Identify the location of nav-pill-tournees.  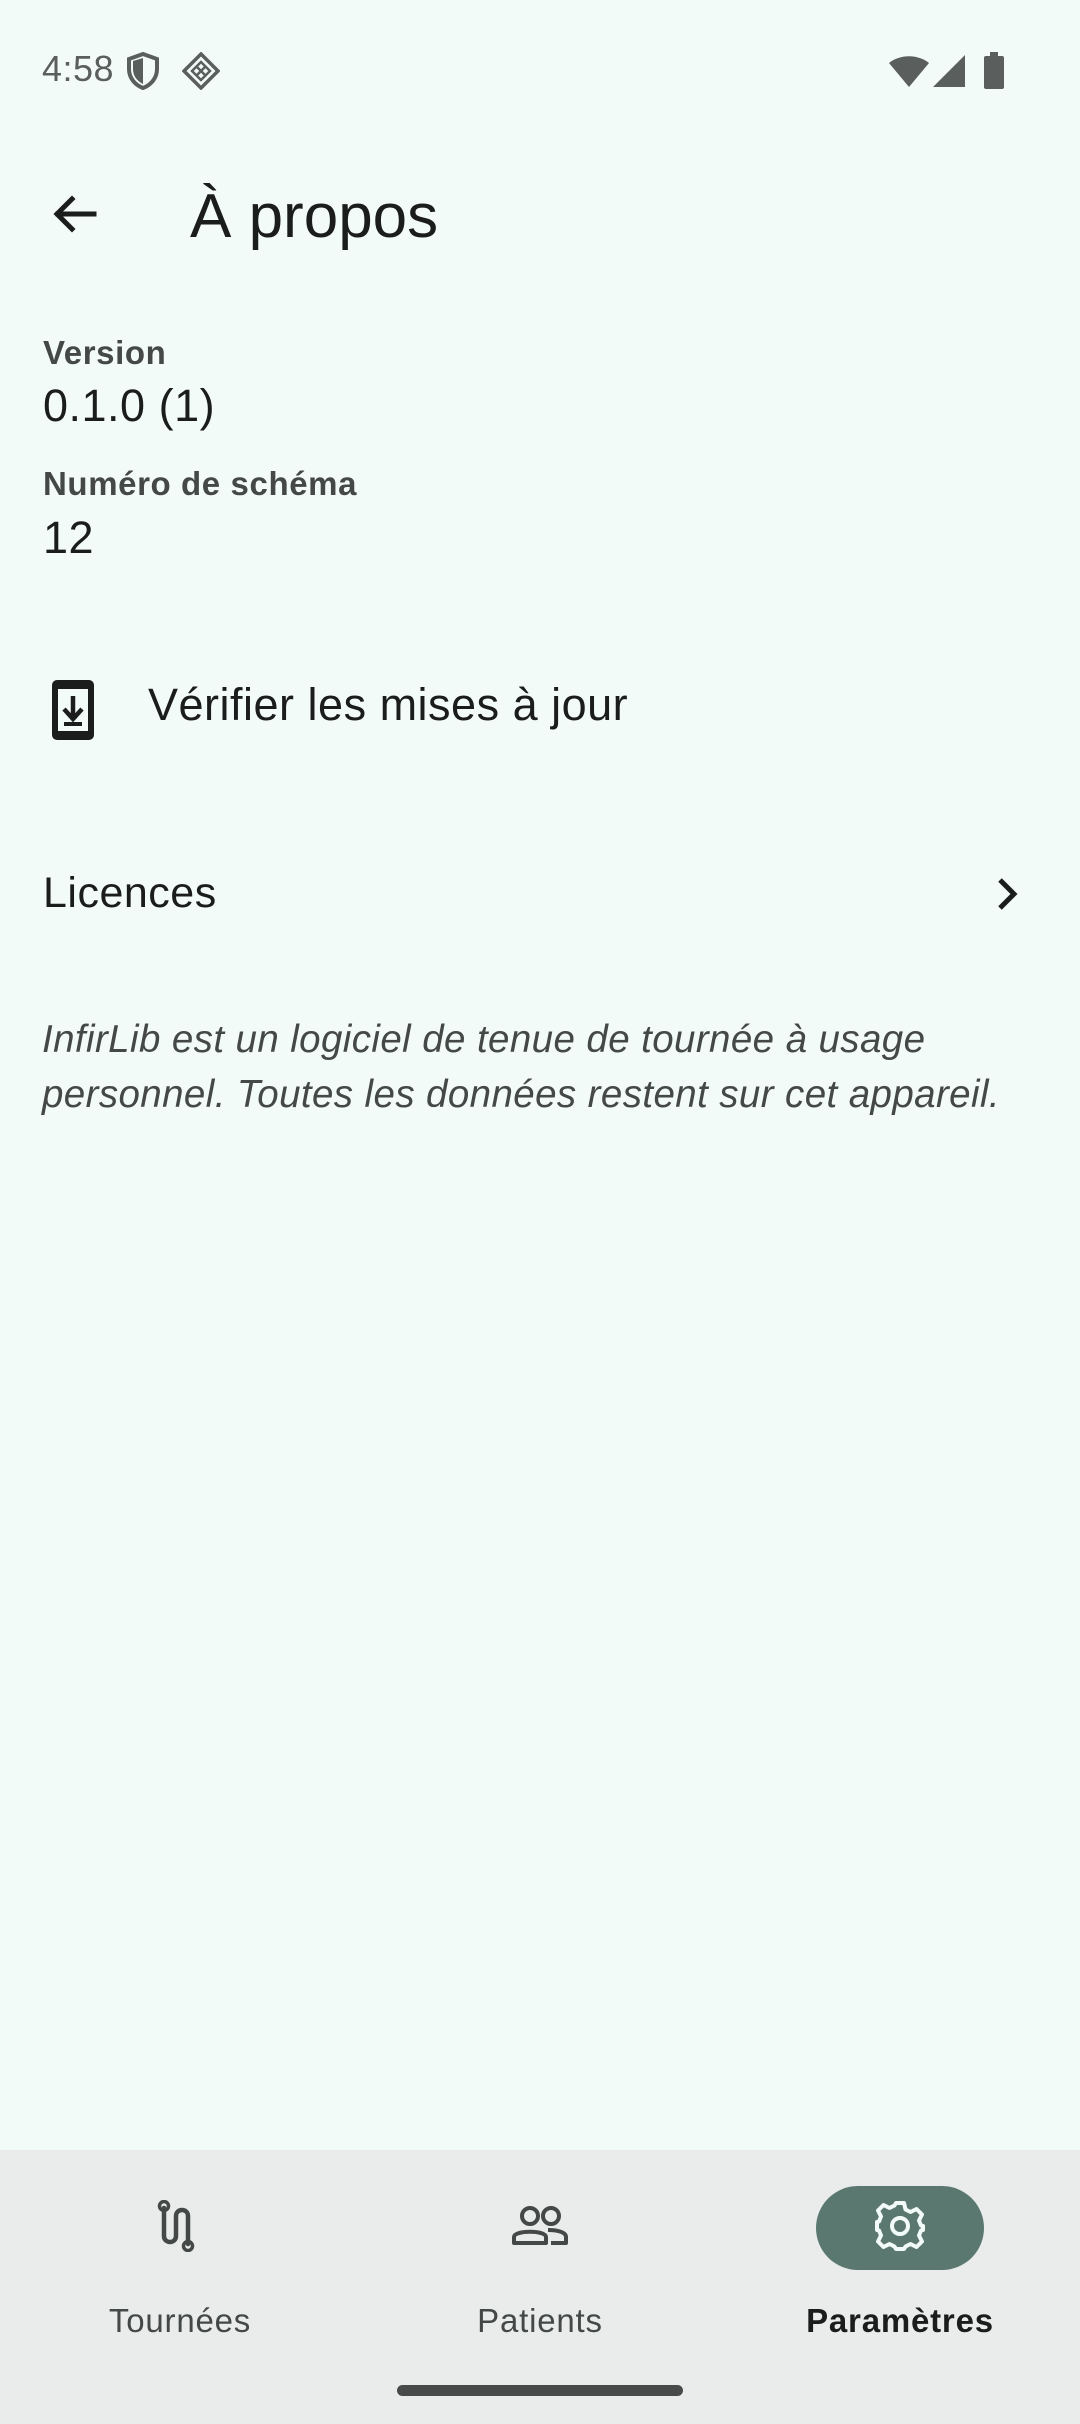
(180, 2228).